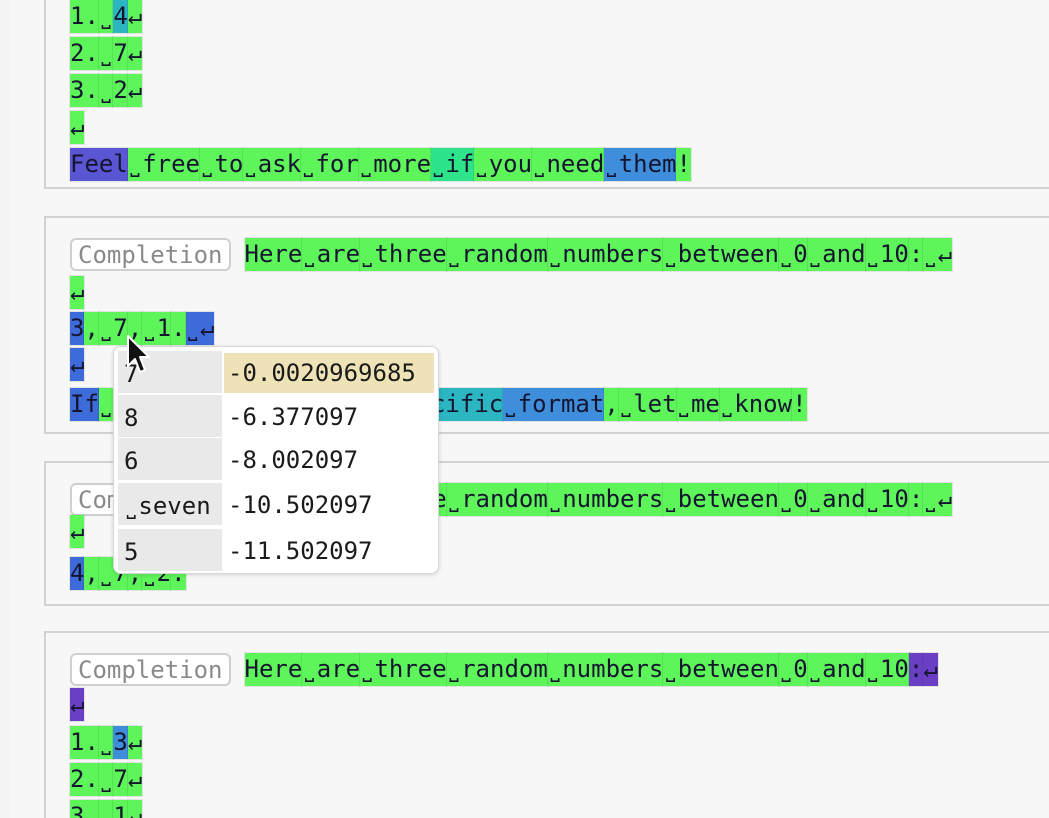 Image resolution: width=1049 pixels, height=818 pixels. I want to click on alternative-token: 6, so click(170, 459).